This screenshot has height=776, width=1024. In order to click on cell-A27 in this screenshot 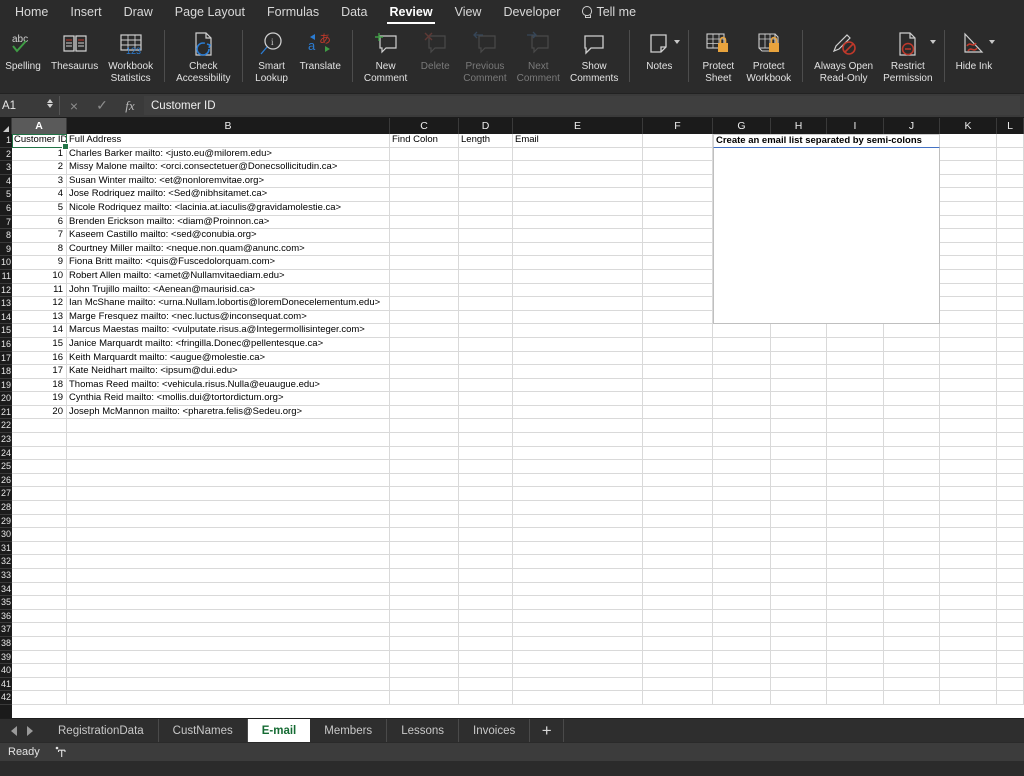, I will do `click(39, 494)`.